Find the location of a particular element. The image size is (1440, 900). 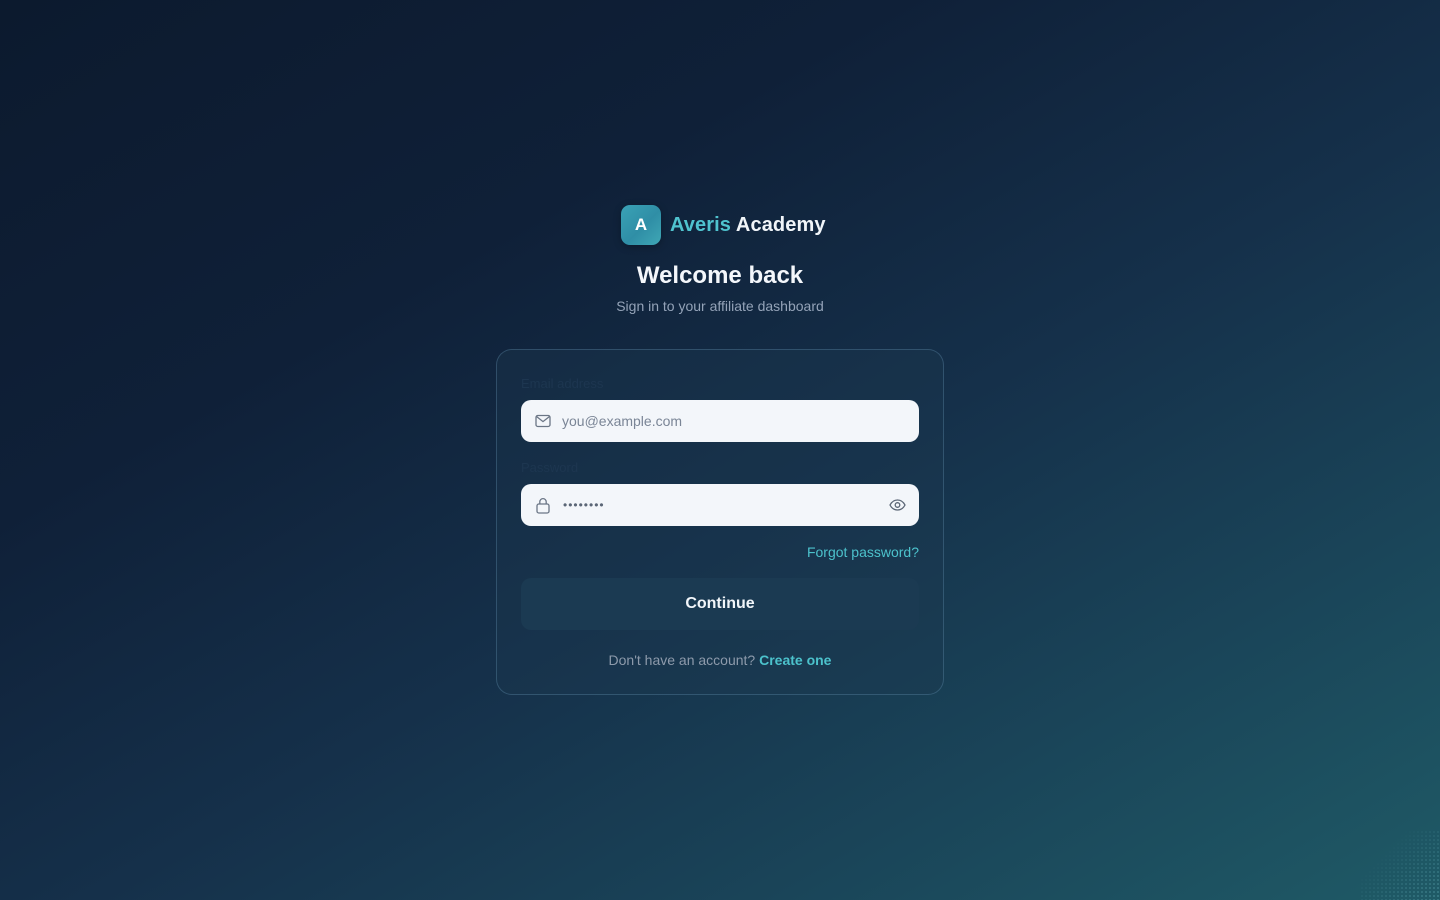

brand-name-accent: Averis is located at coordinates (701, 224).